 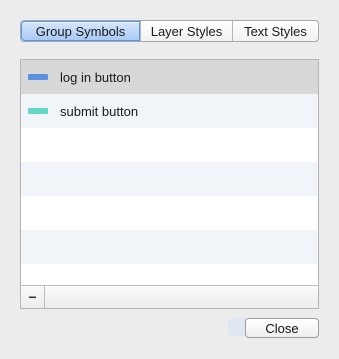 I want to click on tab-layer-styles: Layer Styles, so click(x=186, y=31).